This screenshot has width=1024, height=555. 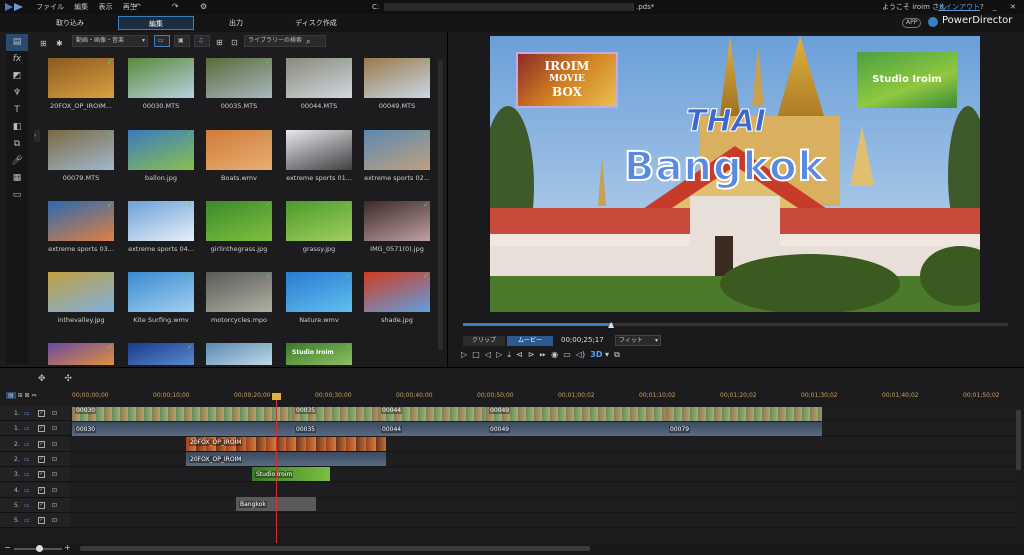 What do you see at coordinates (576, 429) in the screenshot?
I see `audio-clip: 00049` at bounding box center [576, 429].